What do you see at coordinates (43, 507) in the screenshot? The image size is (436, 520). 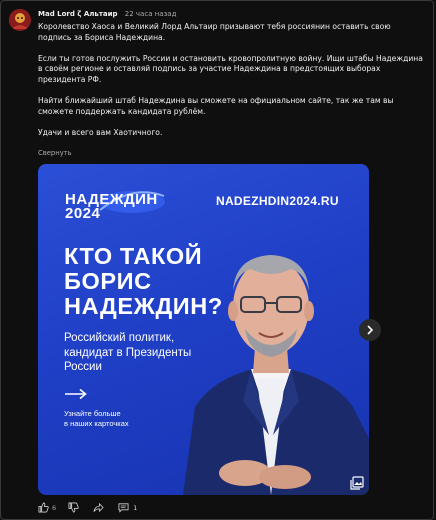 I see `thumb-up-icon` at bounding box center [43, 507].